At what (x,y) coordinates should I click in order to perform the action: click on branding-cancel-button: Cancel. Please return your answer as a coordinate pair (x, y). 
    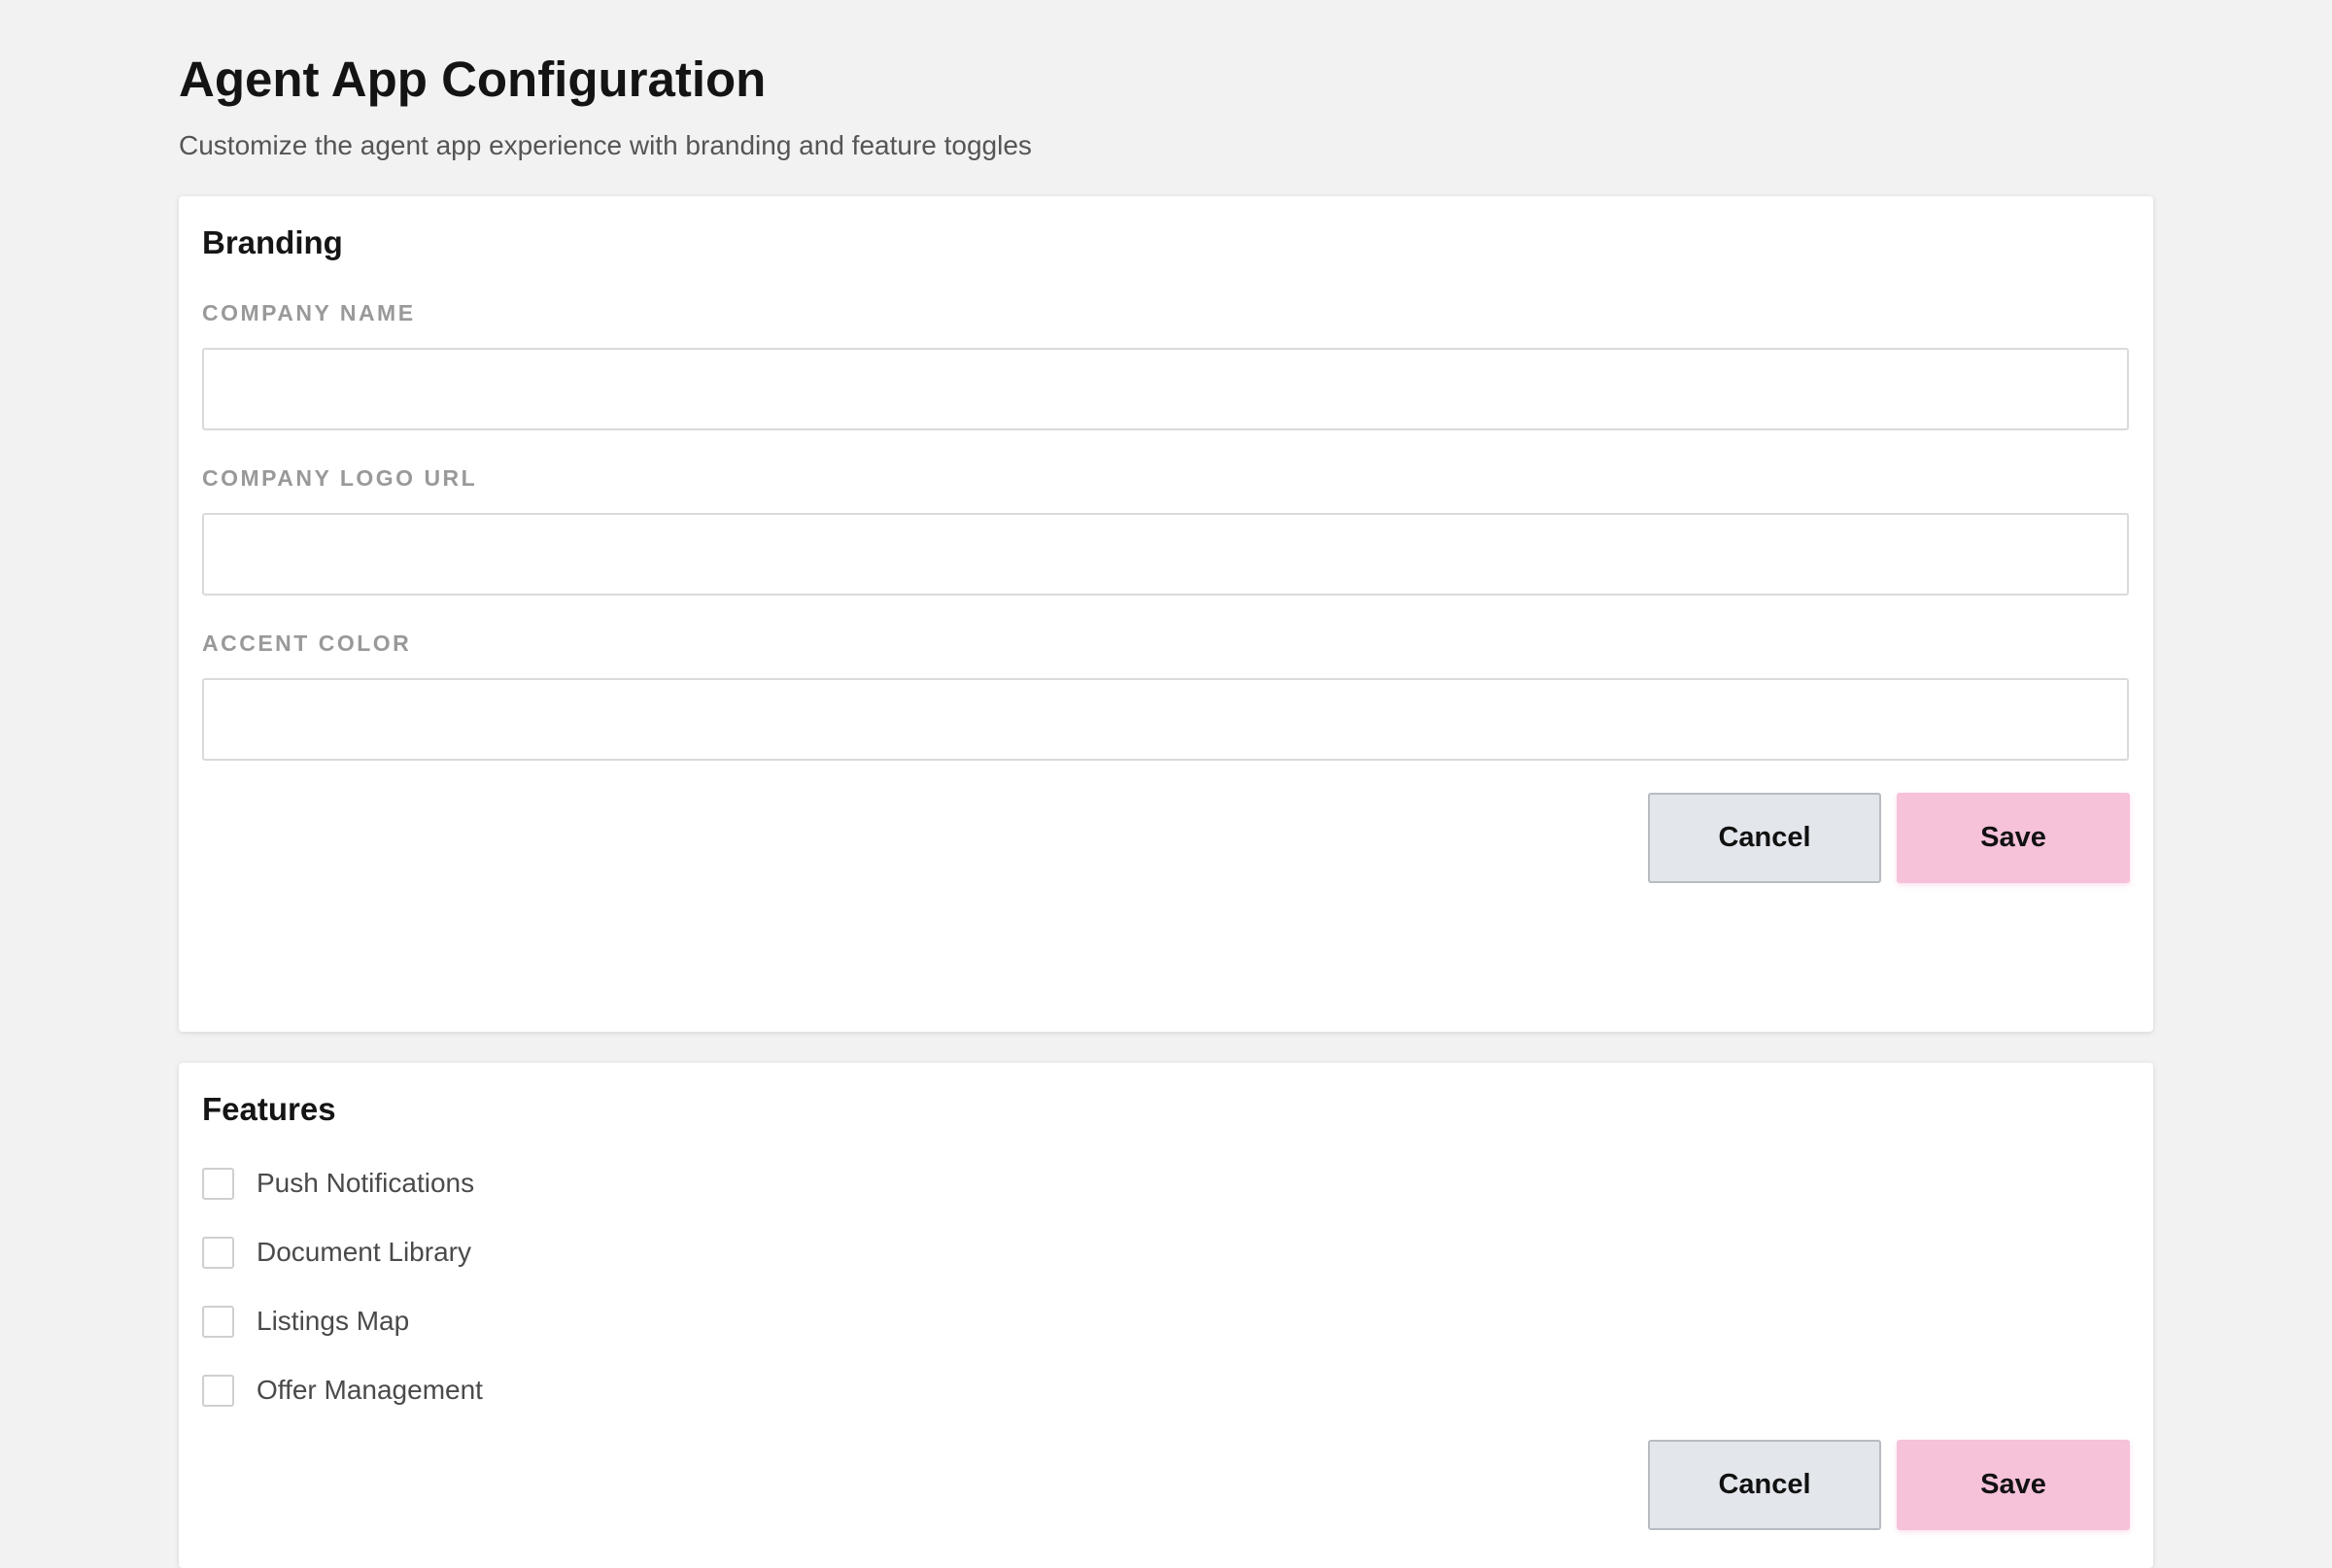
    Looking at the image, I should click on (1764, 838).